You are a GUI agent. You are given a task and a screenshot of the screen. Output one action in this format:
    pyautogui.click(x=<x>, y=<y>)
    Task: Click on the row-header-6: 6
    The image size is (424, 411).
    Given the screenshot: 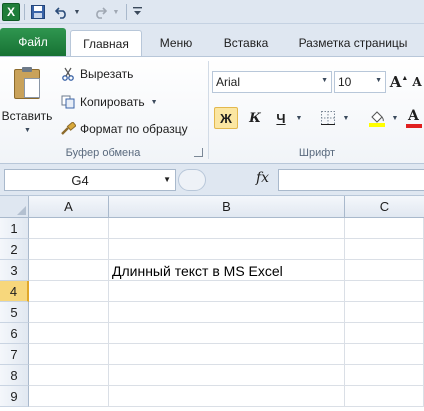 What is the action you would take?
    pyautogui.click(x=14, y=333)
    